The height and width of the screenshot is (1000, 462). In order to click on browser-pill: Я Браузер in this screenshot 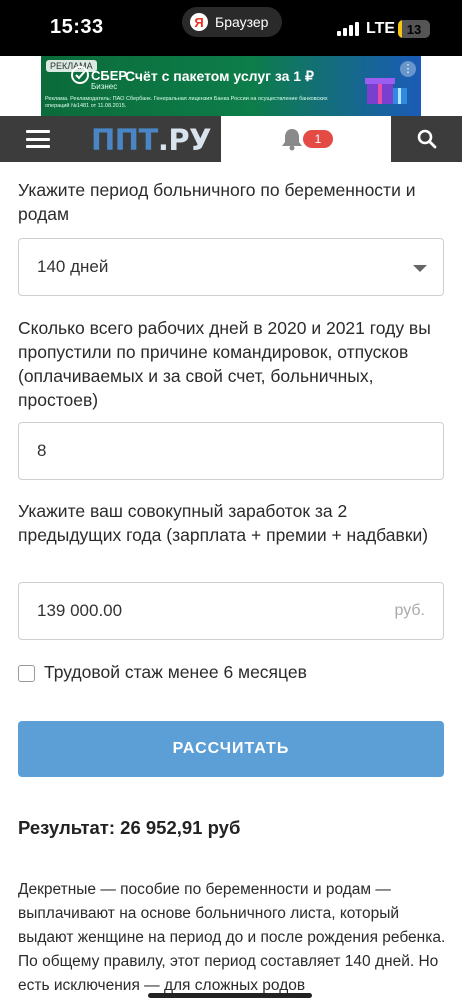, I will do `click(232, 22)`.